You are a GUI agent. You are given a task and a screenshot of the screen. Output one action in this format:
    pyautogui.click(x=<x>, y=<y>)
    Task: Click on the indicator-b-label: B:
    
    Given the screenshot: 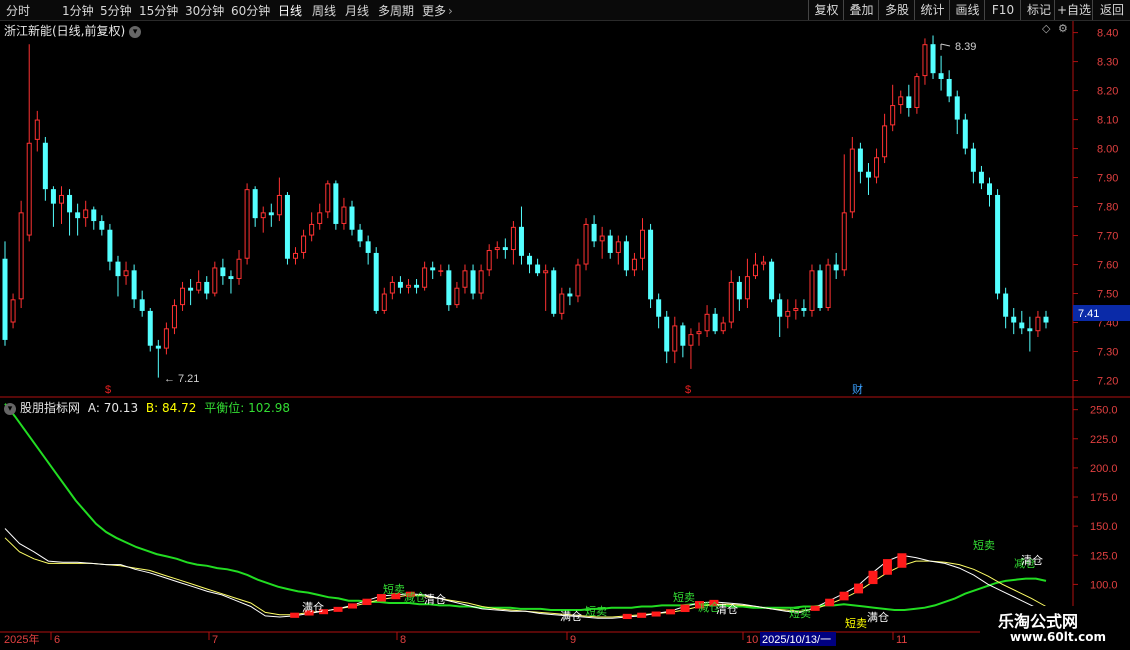 What is the action you would take?
    pyautogui.click(x=152, y=408)
    